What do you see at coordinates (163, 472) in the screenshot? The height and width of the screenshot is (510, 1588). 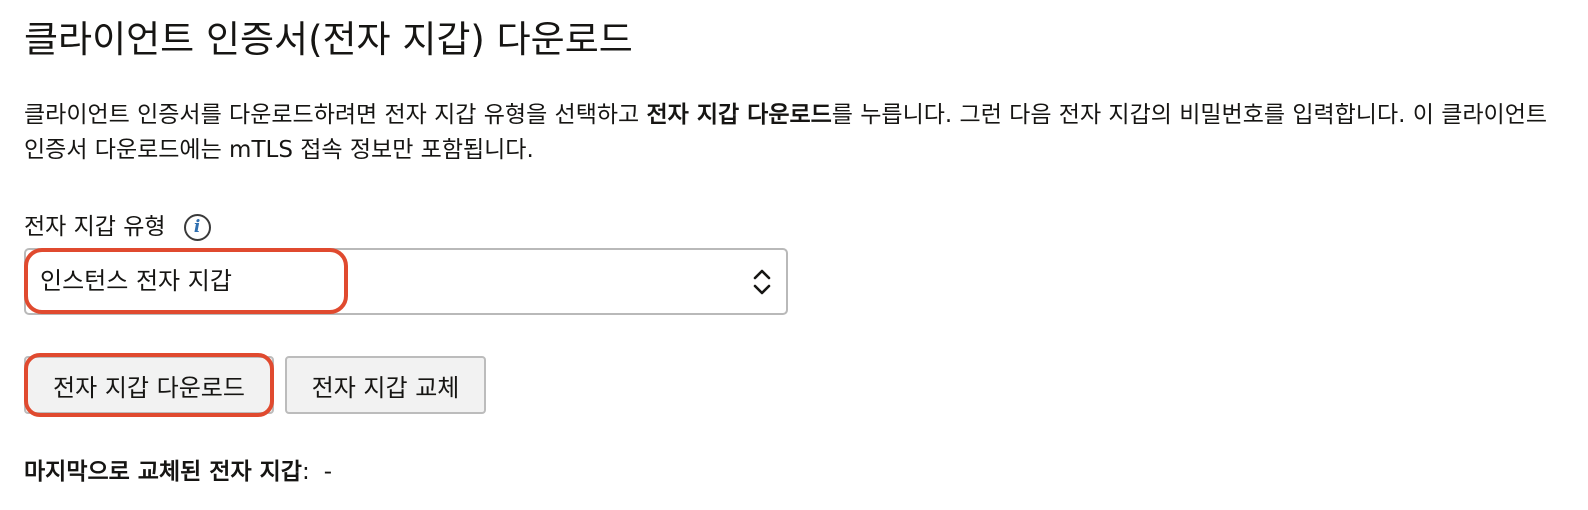 I see `last-rotated-label: 마지막으로 교체된 전자 지갑` at bounding box center [163, 472].